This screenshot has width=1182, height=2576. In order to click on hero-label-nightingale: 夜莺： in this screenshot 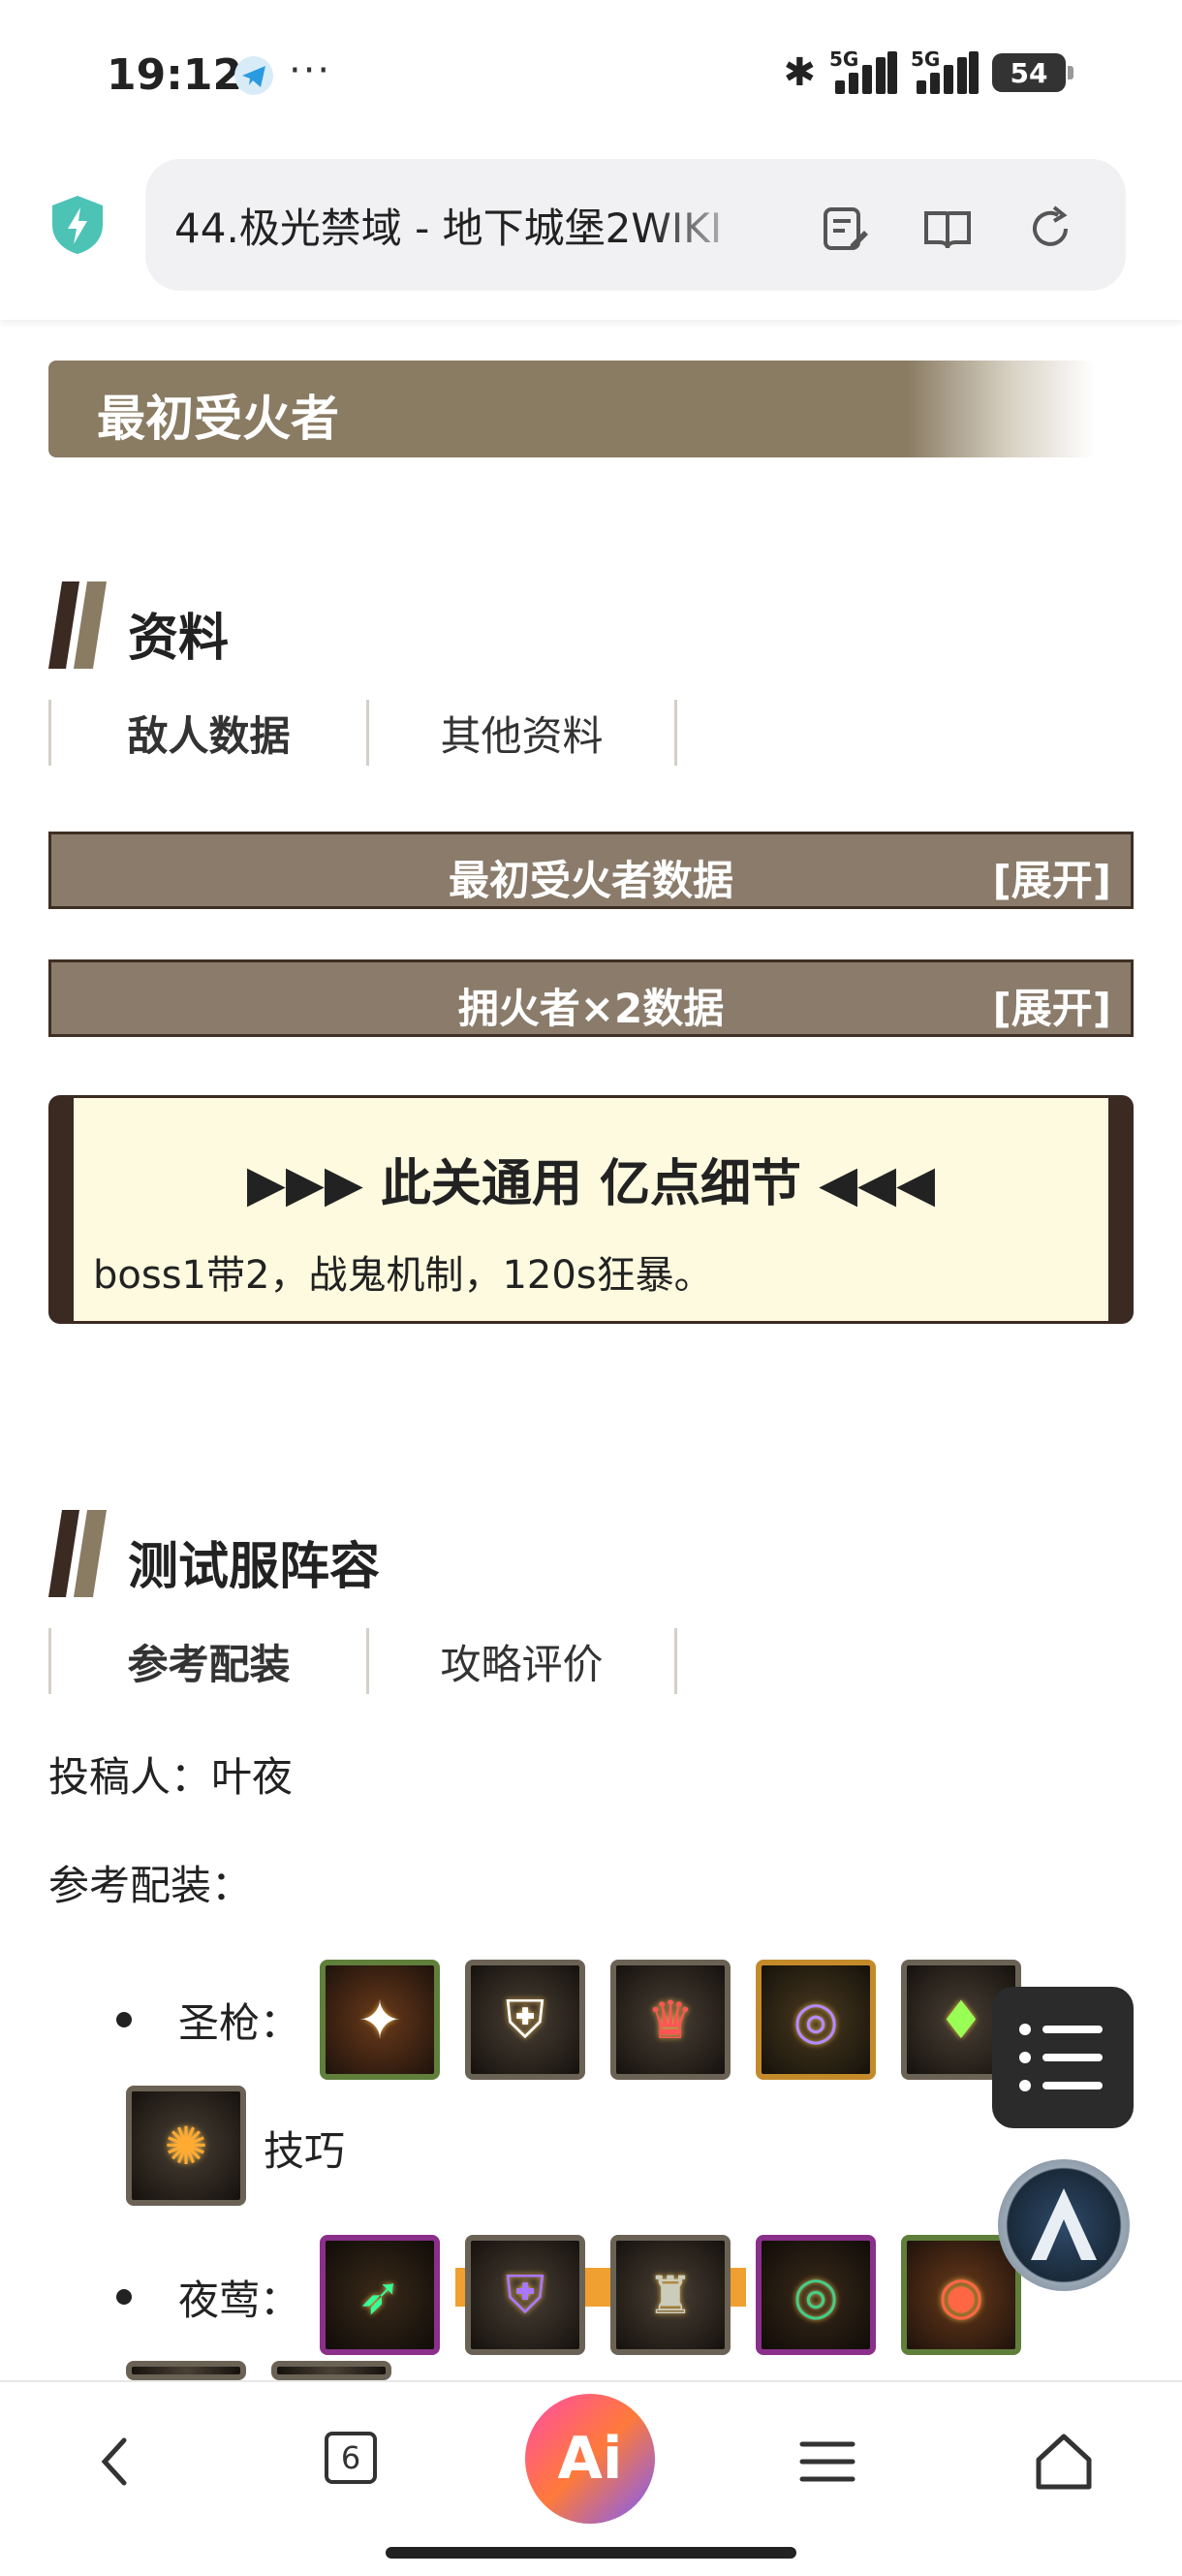, I will do `click(240, 2300)`.